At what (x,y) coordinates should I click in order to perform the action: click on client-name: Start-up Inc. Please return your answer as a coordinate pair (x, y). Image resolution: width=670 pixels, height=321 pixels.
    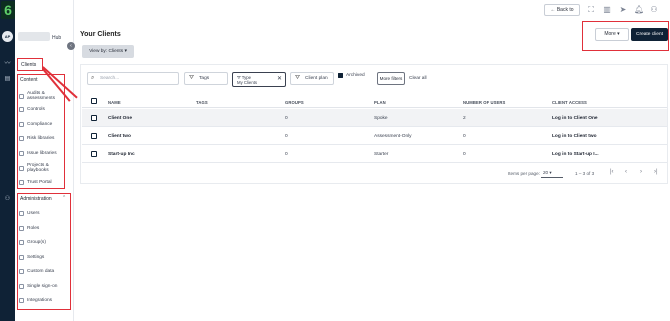
    Looking at the image, I should click on (121, 154).